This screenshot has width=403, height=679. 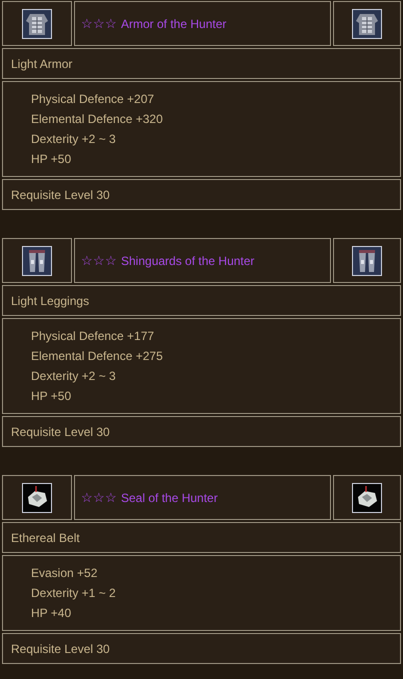 I want to click on item-type: Ethereal Belt, so click(x=201, y=537).